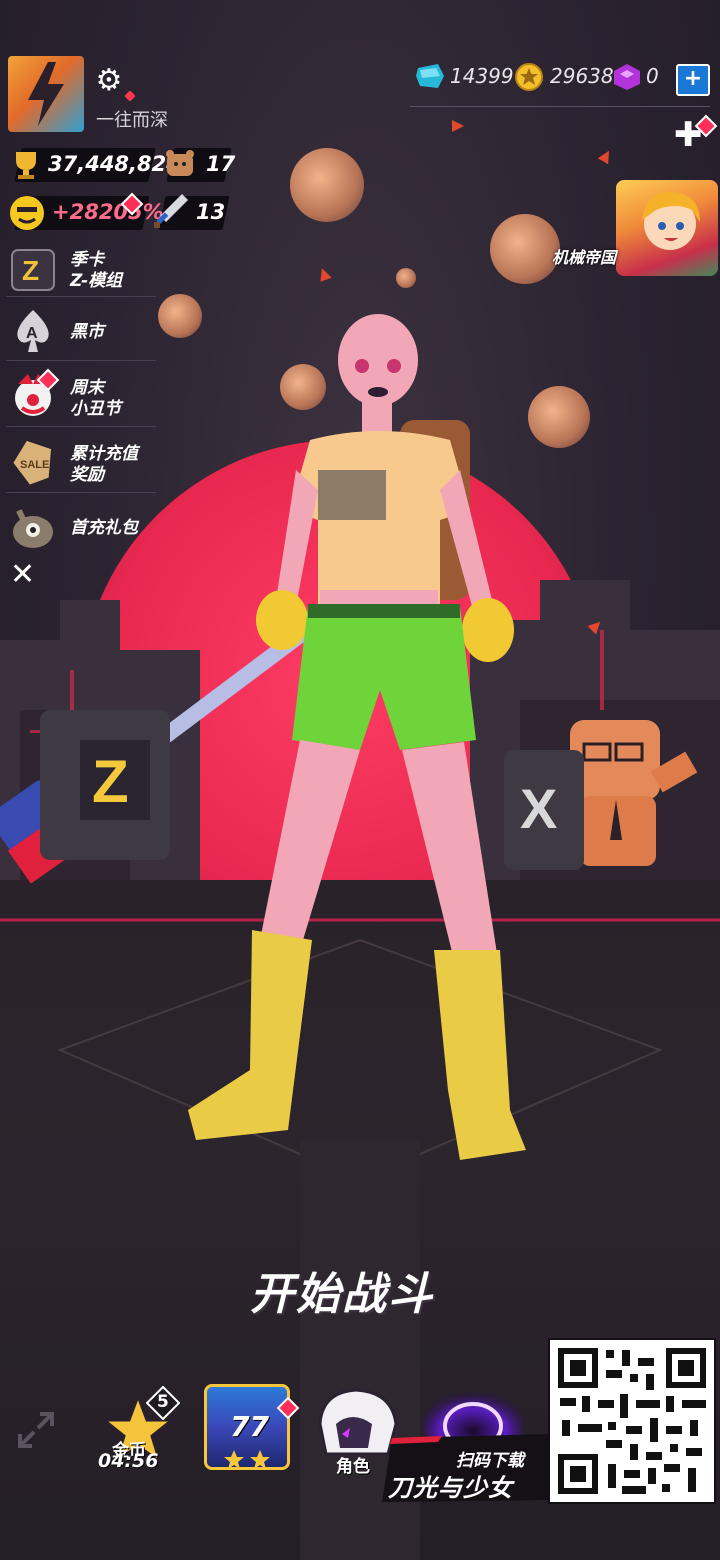  I want to click on smiley-face-icon, so click(27, 213).